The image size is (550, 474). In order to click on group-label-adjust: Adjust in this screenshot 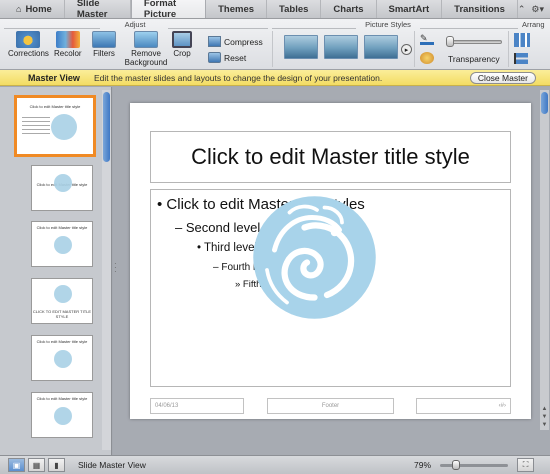, I will do `click(135, 24)`.